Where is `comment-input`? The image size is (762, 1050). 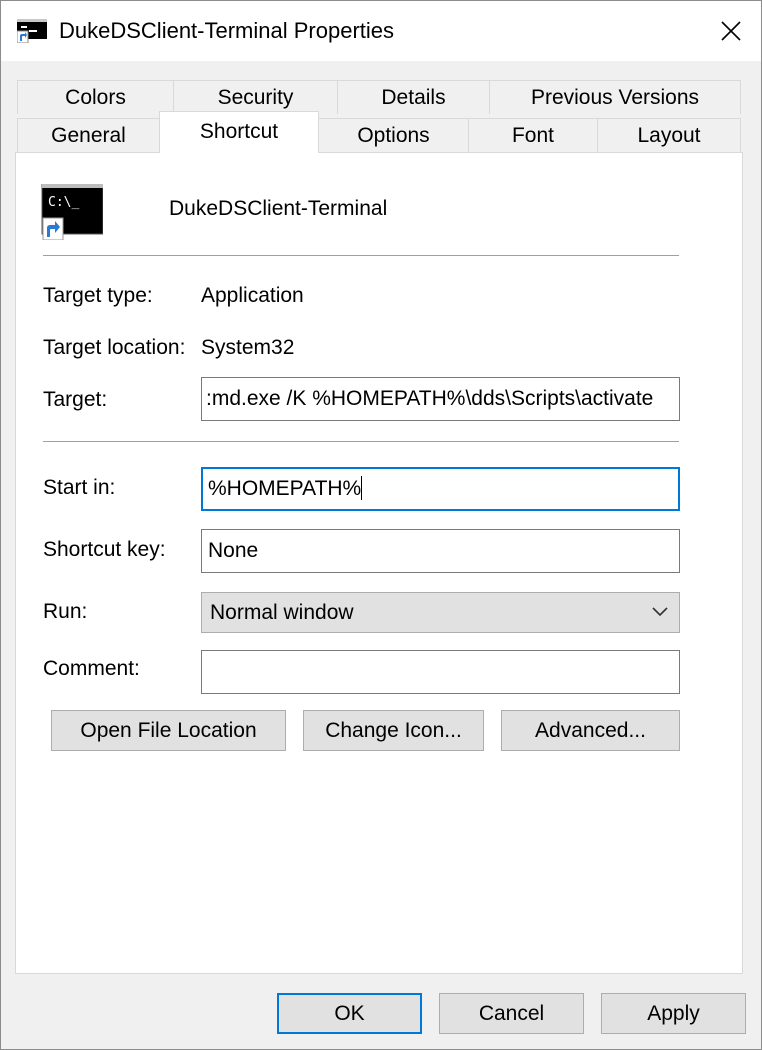
comment-input is located at coordinates (440, 672).